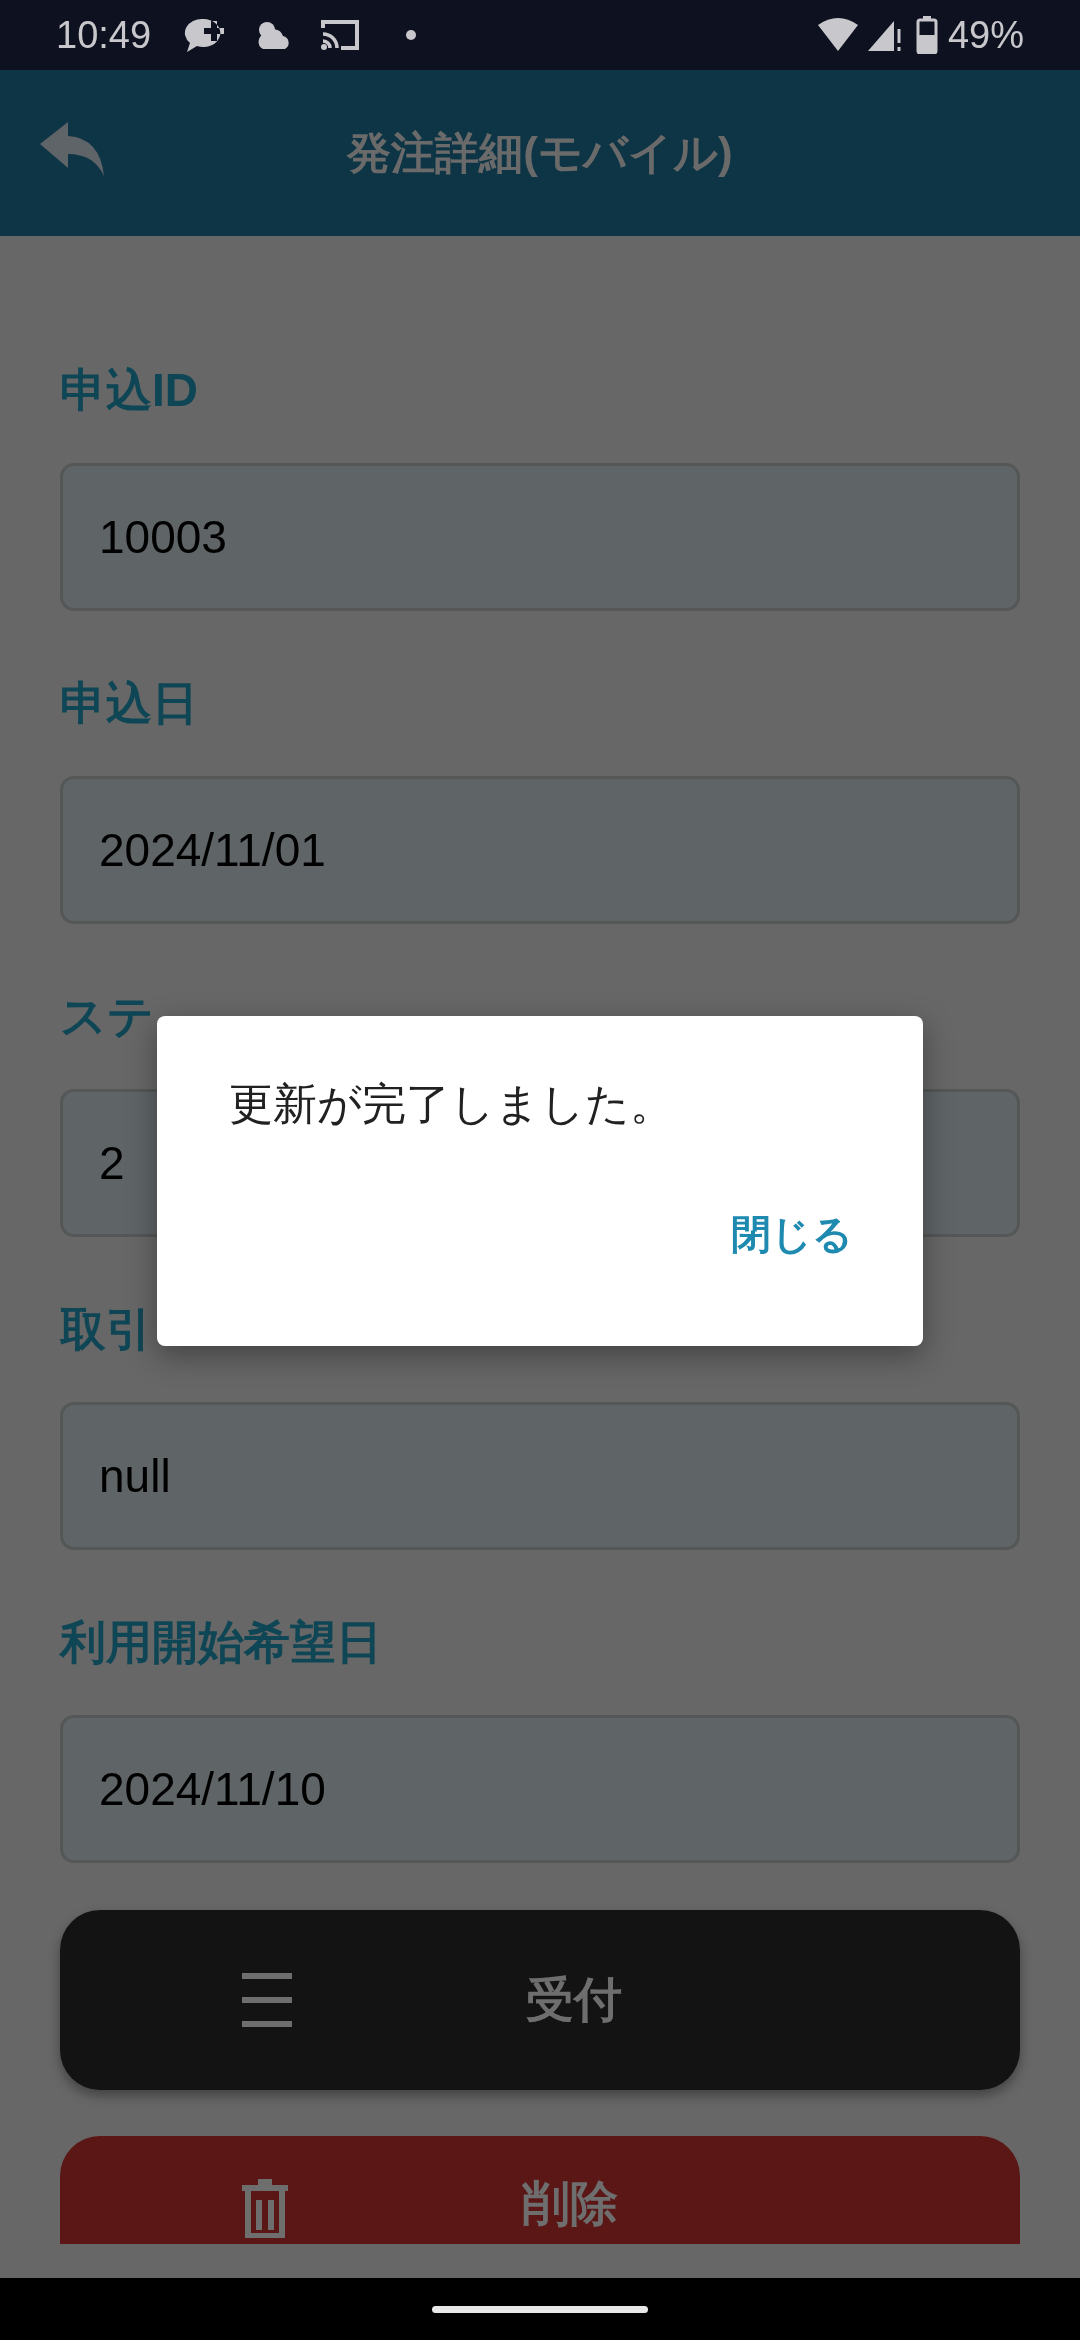 This screenshot has width=1080, height=2340. What do you see at coordinates (267, 2000) in the screenshot?
I see `menu-icon` at bounding box center [267, 2000].